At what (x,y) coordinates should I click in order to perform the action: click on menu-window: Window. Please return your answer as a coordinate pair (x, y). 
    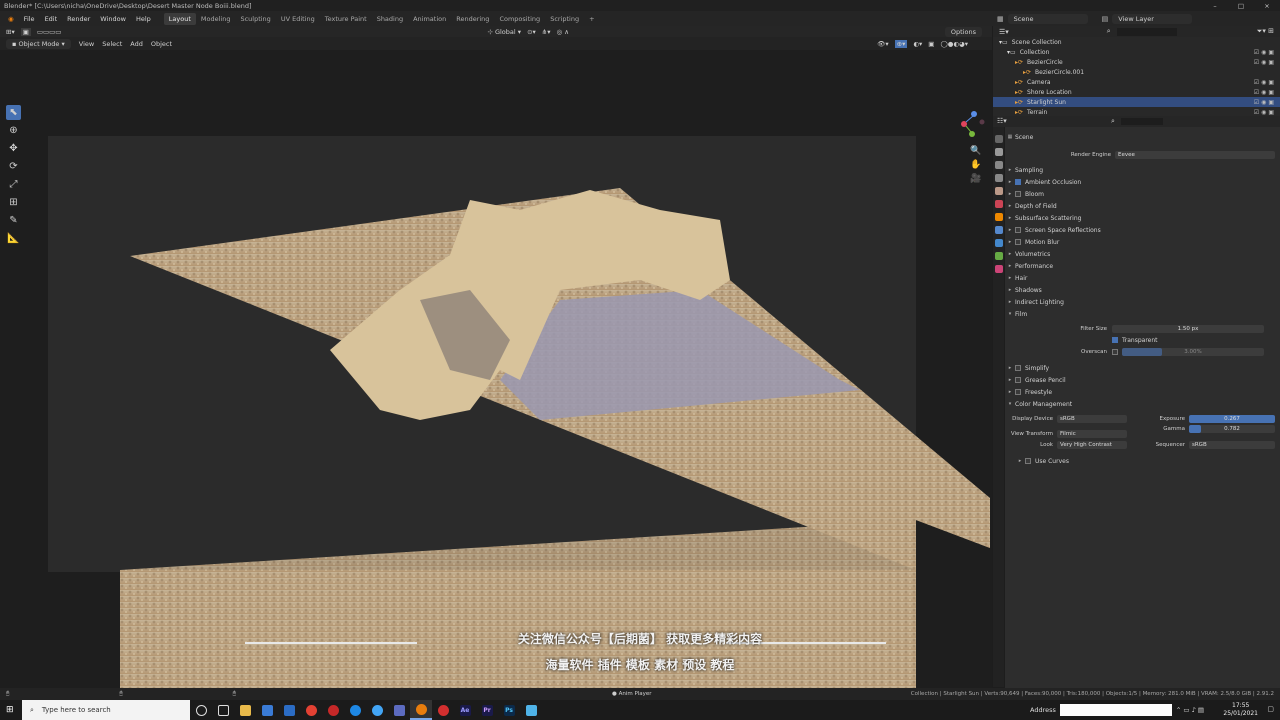
    Looking at the image, I should click on (113, 19).